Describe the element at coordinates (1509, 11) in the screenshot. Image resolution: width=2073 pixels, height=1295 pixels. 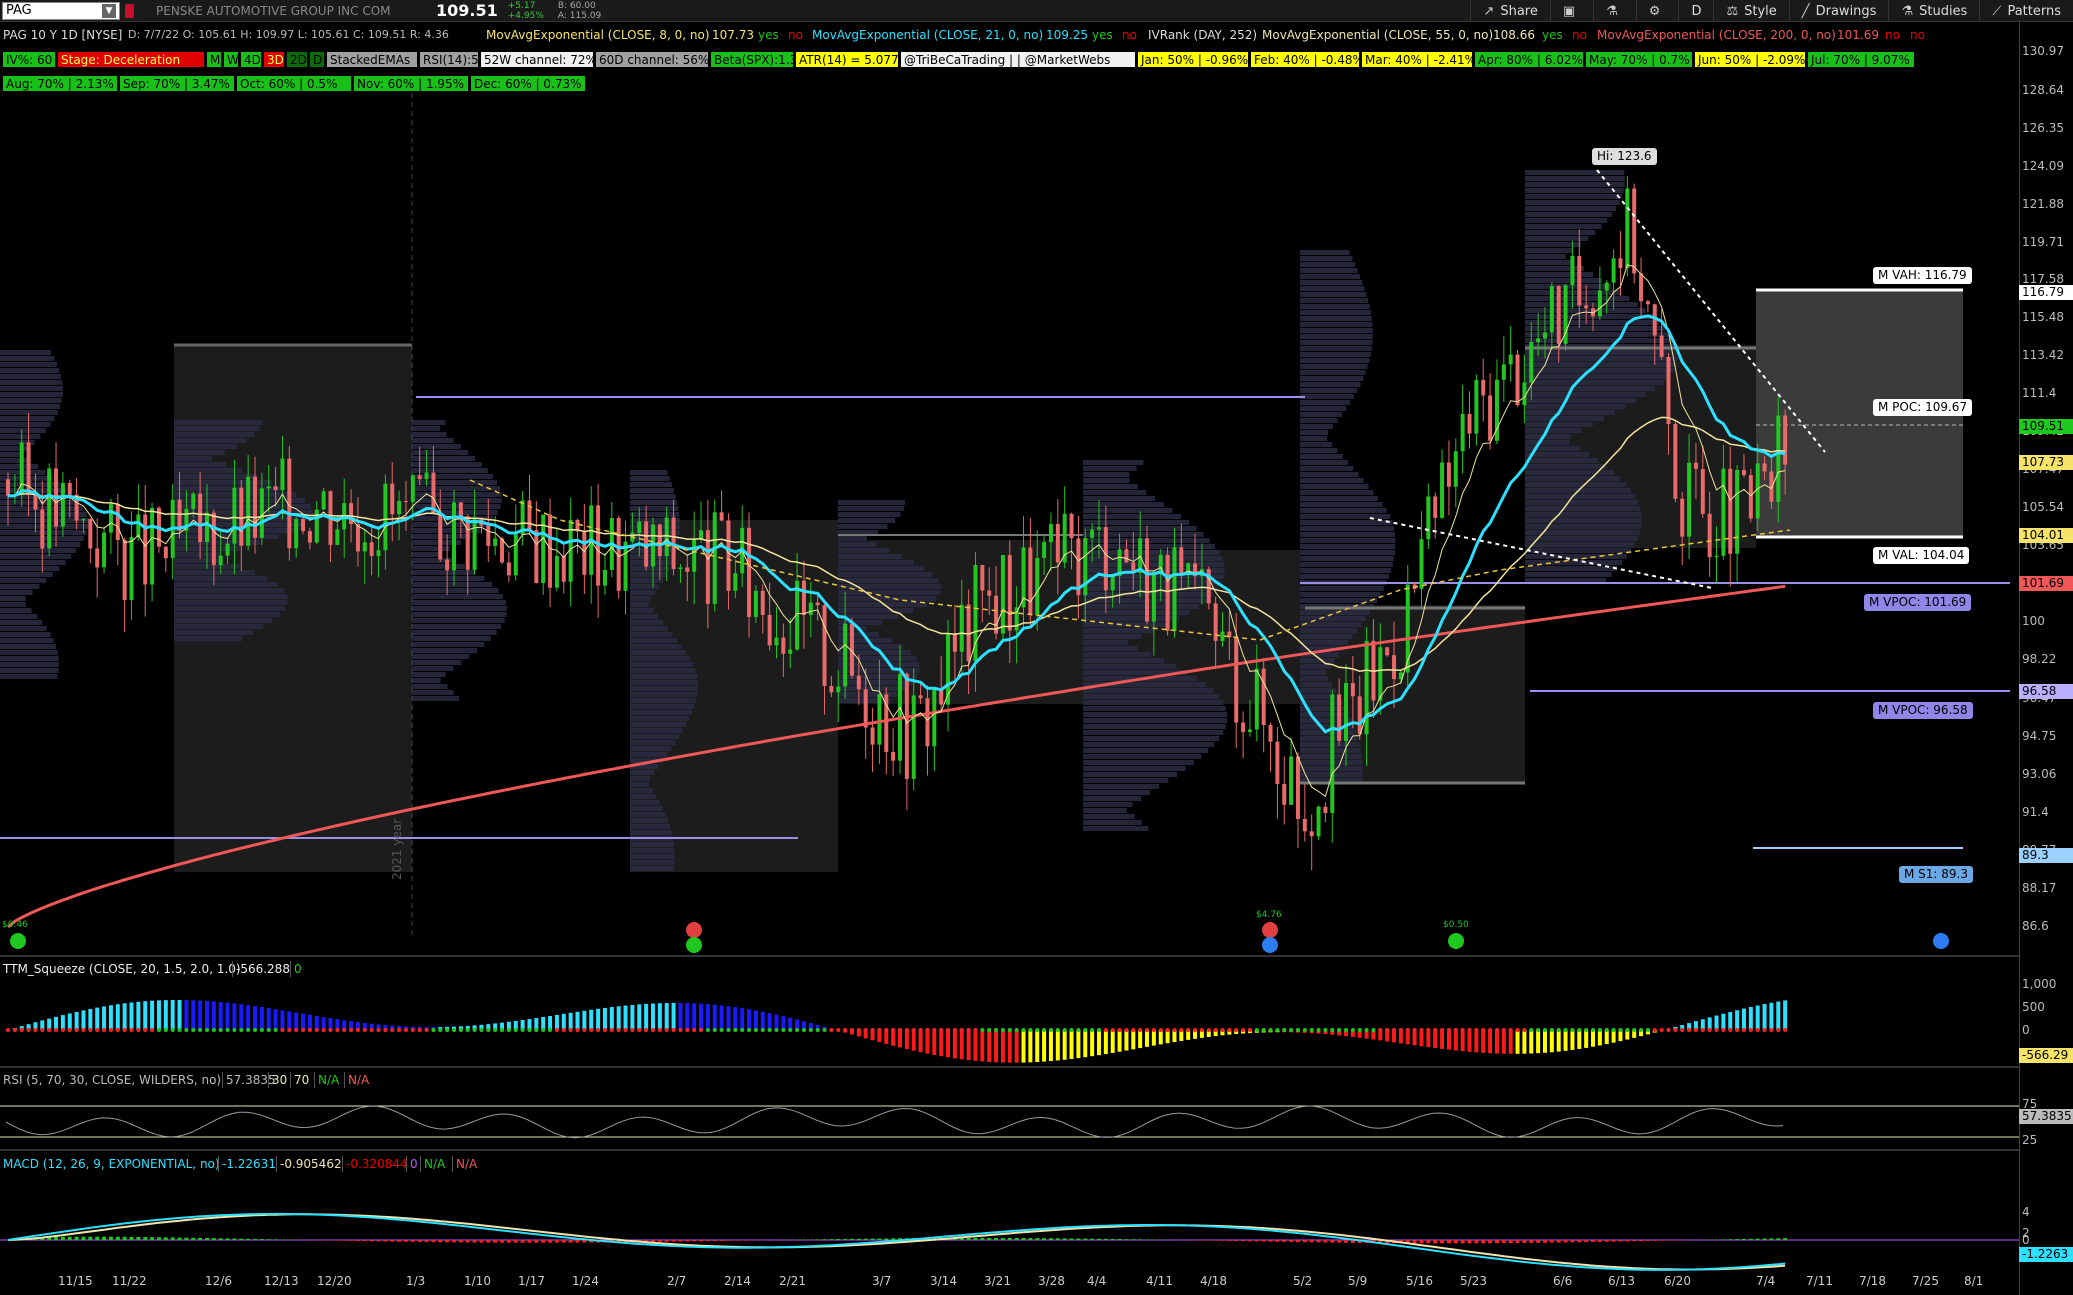
I see `share-button: ↗ Share` at that location.